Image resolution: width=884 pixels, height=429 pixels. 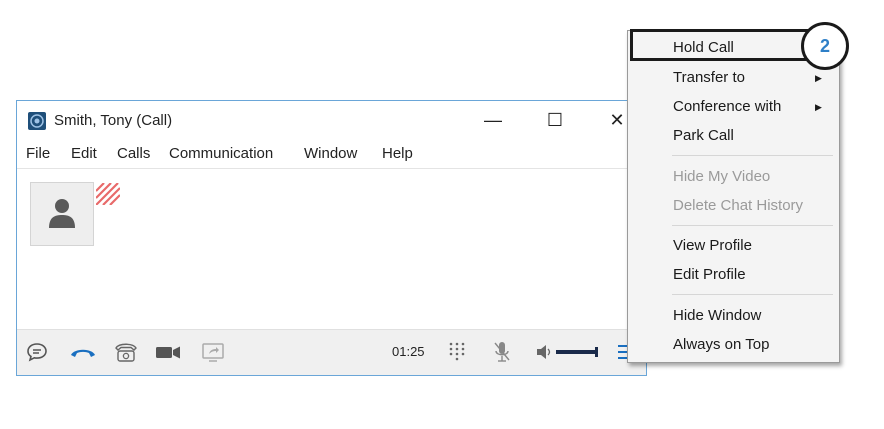 What do you see at coordinates (83, 352) in the screenshot?
I see `hang-up-icon` at bounding box center [83, 352].